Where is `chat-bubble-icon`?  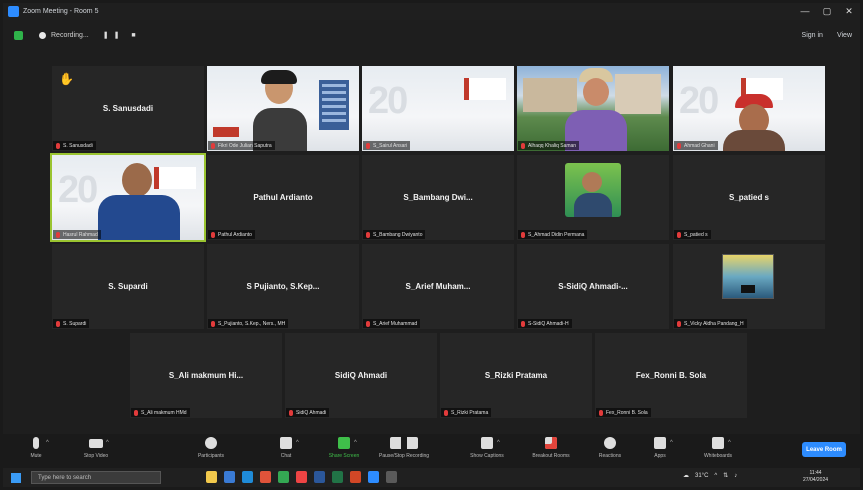
chat-bubble-icon is located at coordinates (286, 443).